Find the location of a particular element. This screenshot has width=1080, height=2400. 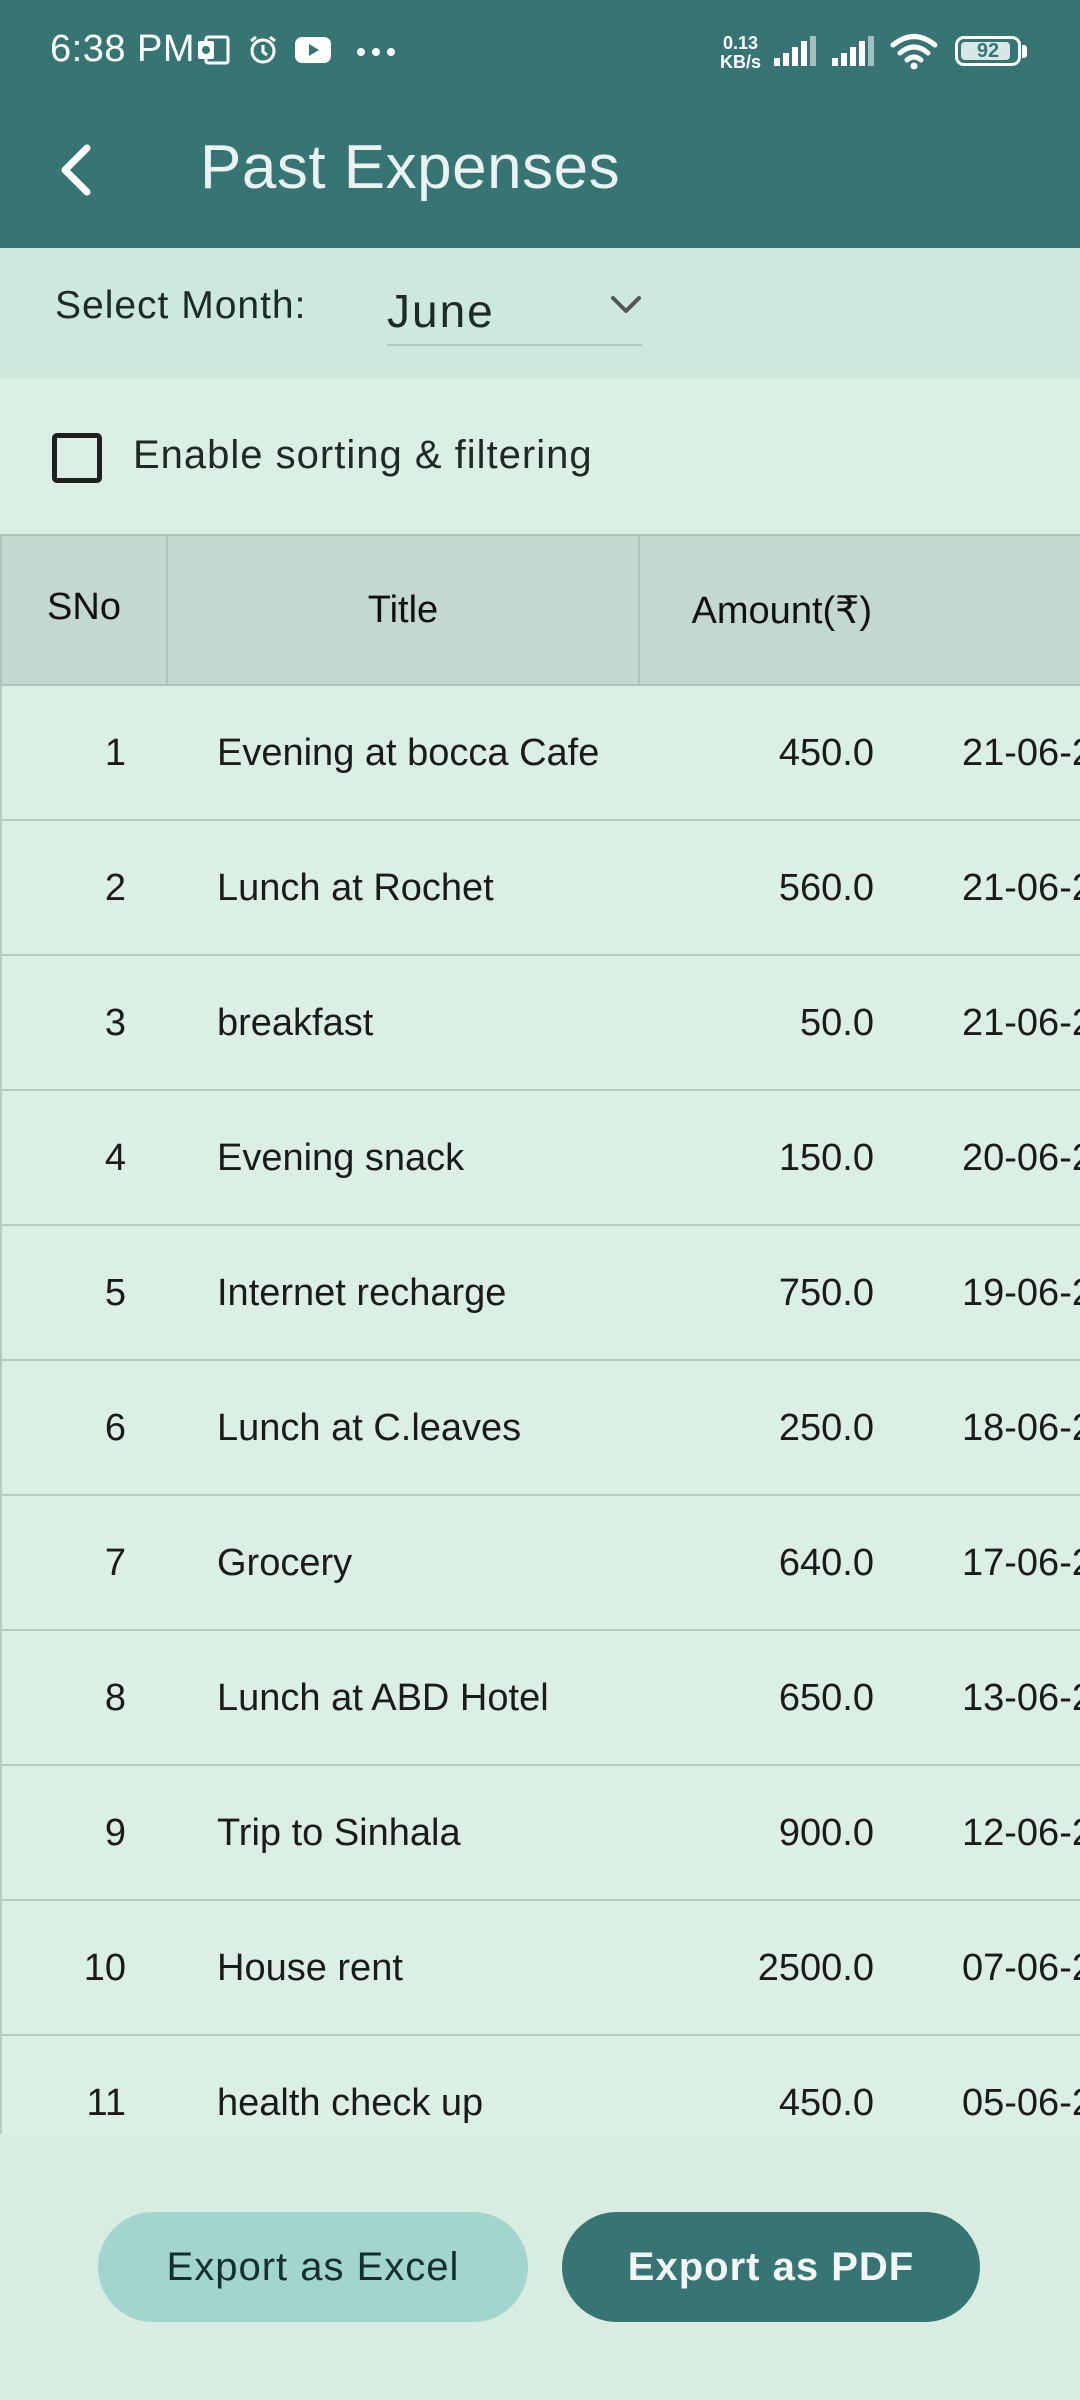

app-header: 6:38 PM 0.13 KB/s 92 Past Expenses is located at coordinates (540, 124).